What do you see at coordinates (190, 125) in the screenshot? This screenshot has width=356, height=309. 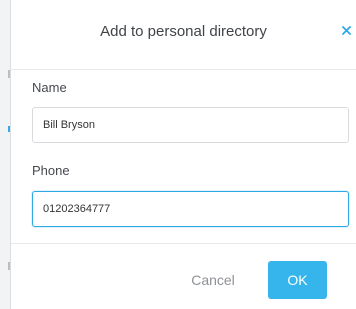 I see `name-input` at bounding box center [190, 125].